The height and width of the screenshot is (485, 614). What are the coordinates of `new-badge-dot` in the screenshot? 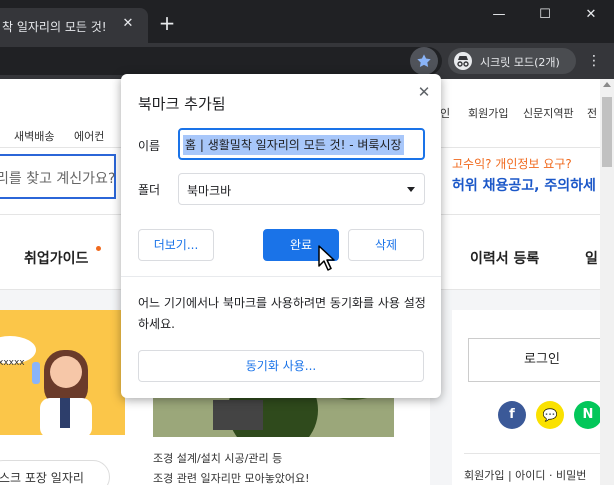 It's located at (98, 248).